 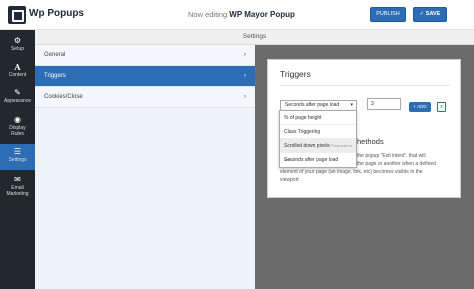 I want to click on description-line: viewport, so click(x=289, y=180).